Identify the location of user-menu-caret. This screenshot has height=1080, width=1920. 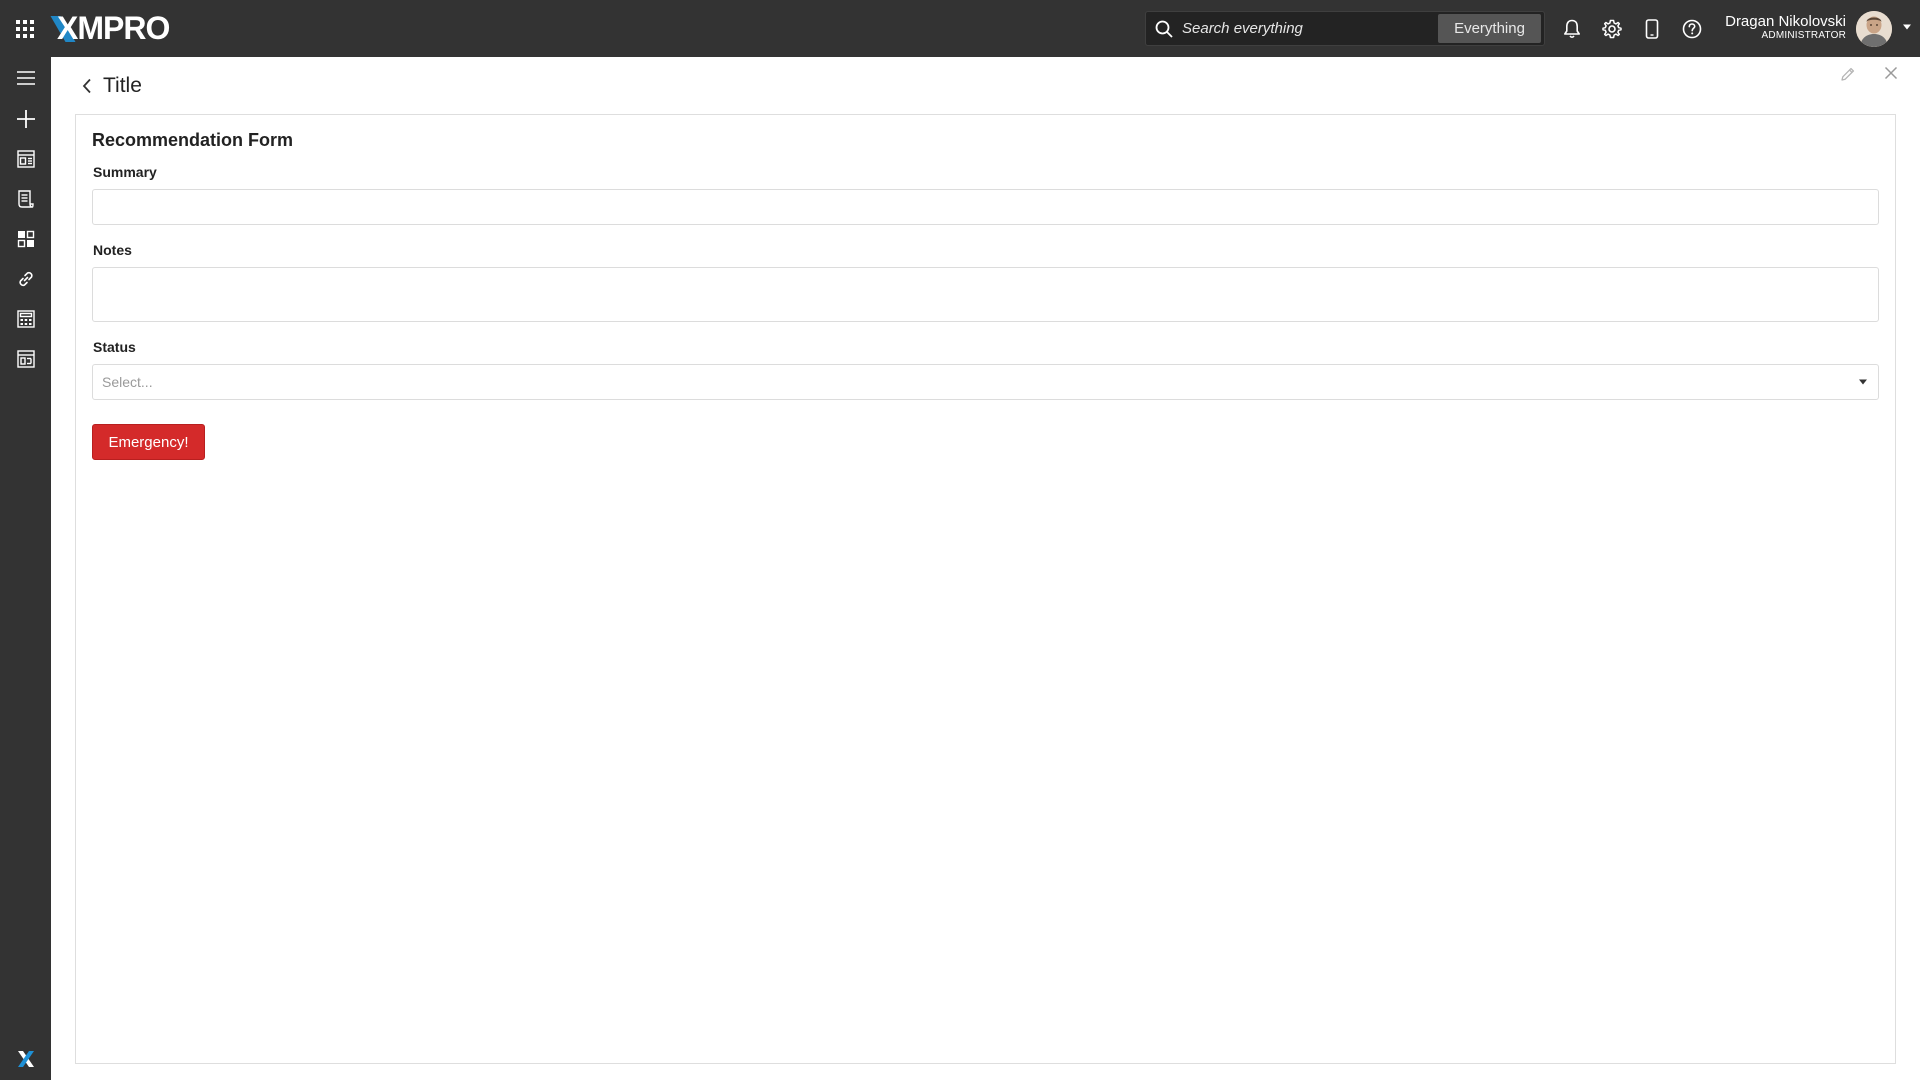
(1907, 27).